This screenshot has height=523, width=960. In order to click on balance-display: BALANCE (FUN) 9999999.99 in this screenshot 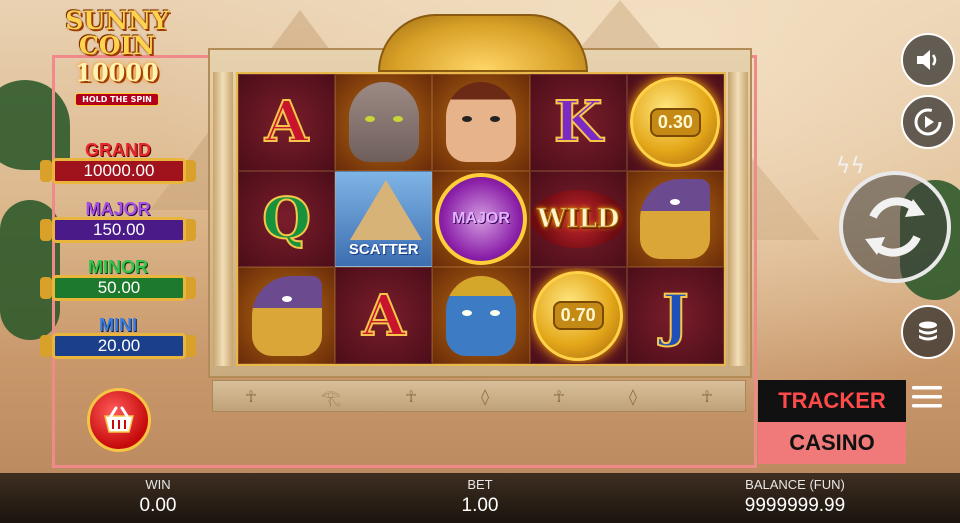, I will do `click(795, 497)`.